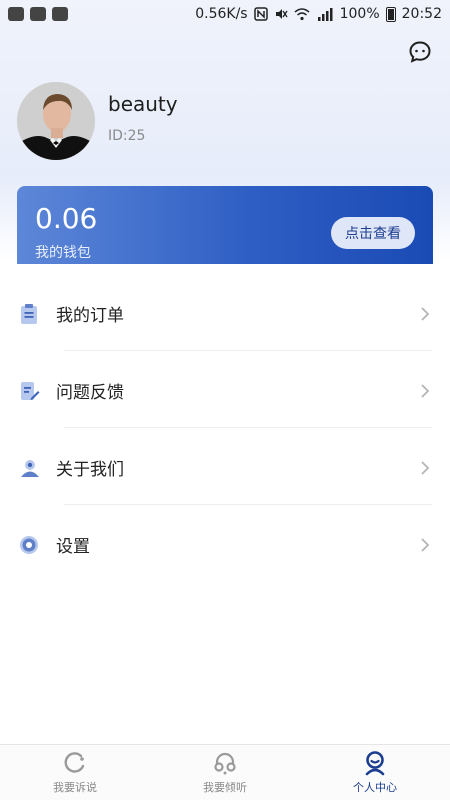  I want to click on status-notification-icons, so click(38, 14).